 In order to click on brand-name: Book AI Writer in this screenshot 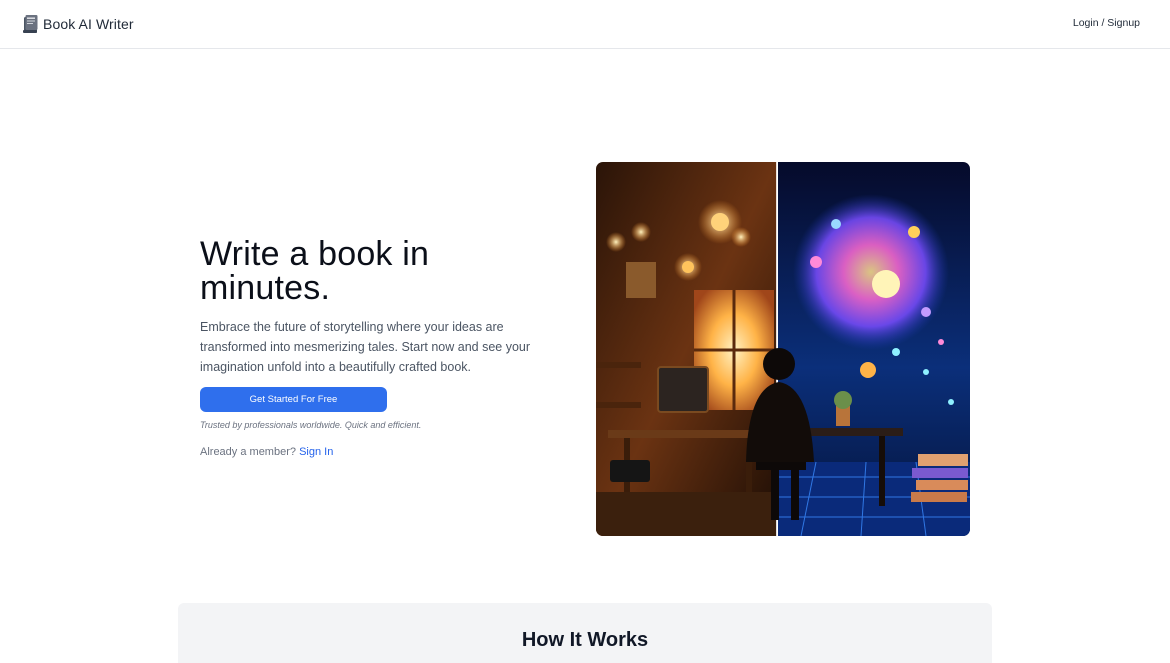, I will do `click(88, 24)`.